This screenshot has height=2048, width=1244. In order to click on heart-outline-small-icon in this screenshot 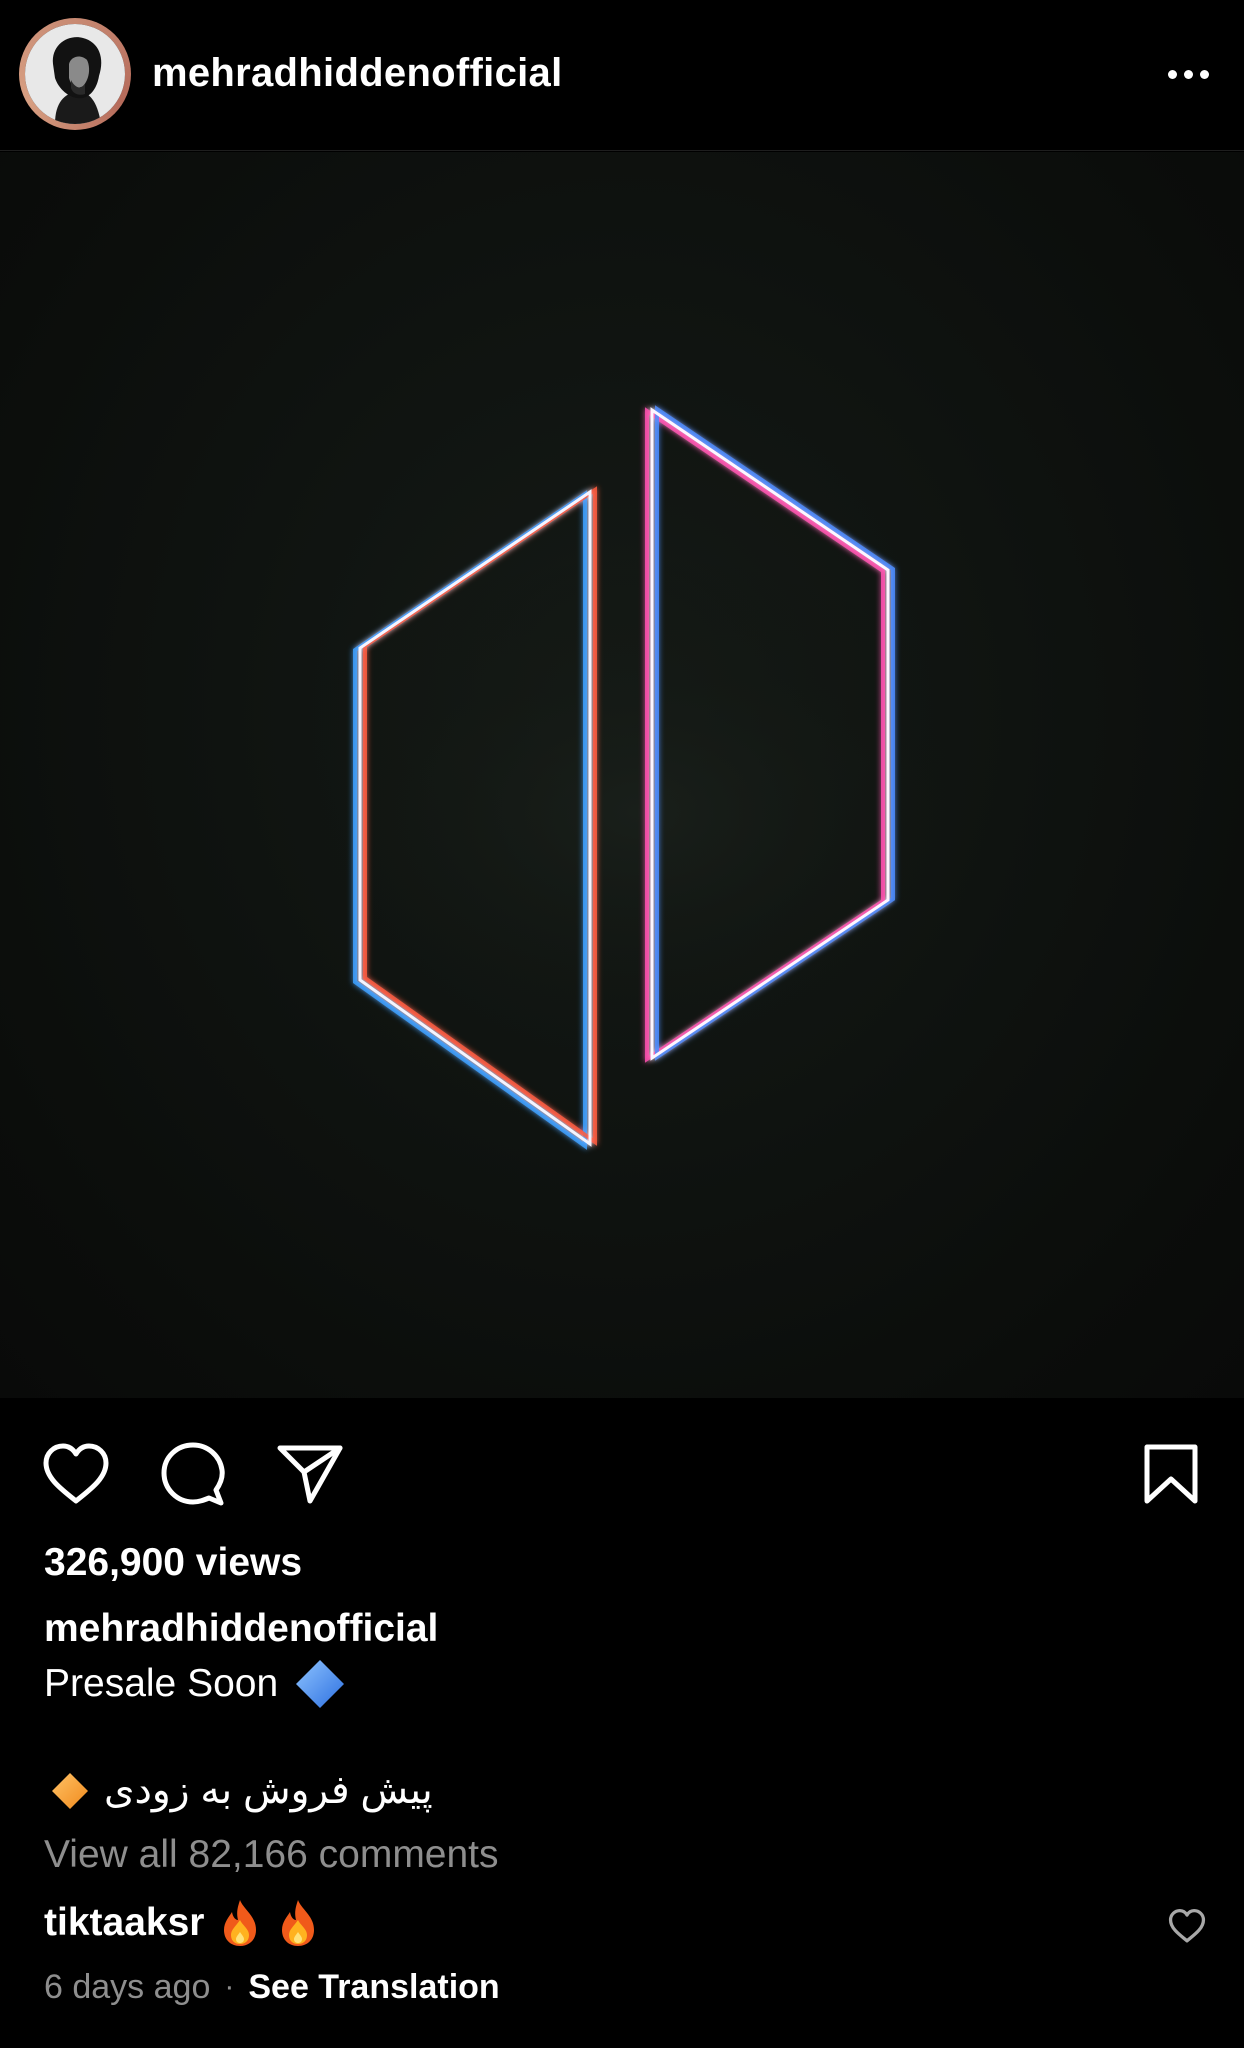, I will do `click(1187, 1926)`.